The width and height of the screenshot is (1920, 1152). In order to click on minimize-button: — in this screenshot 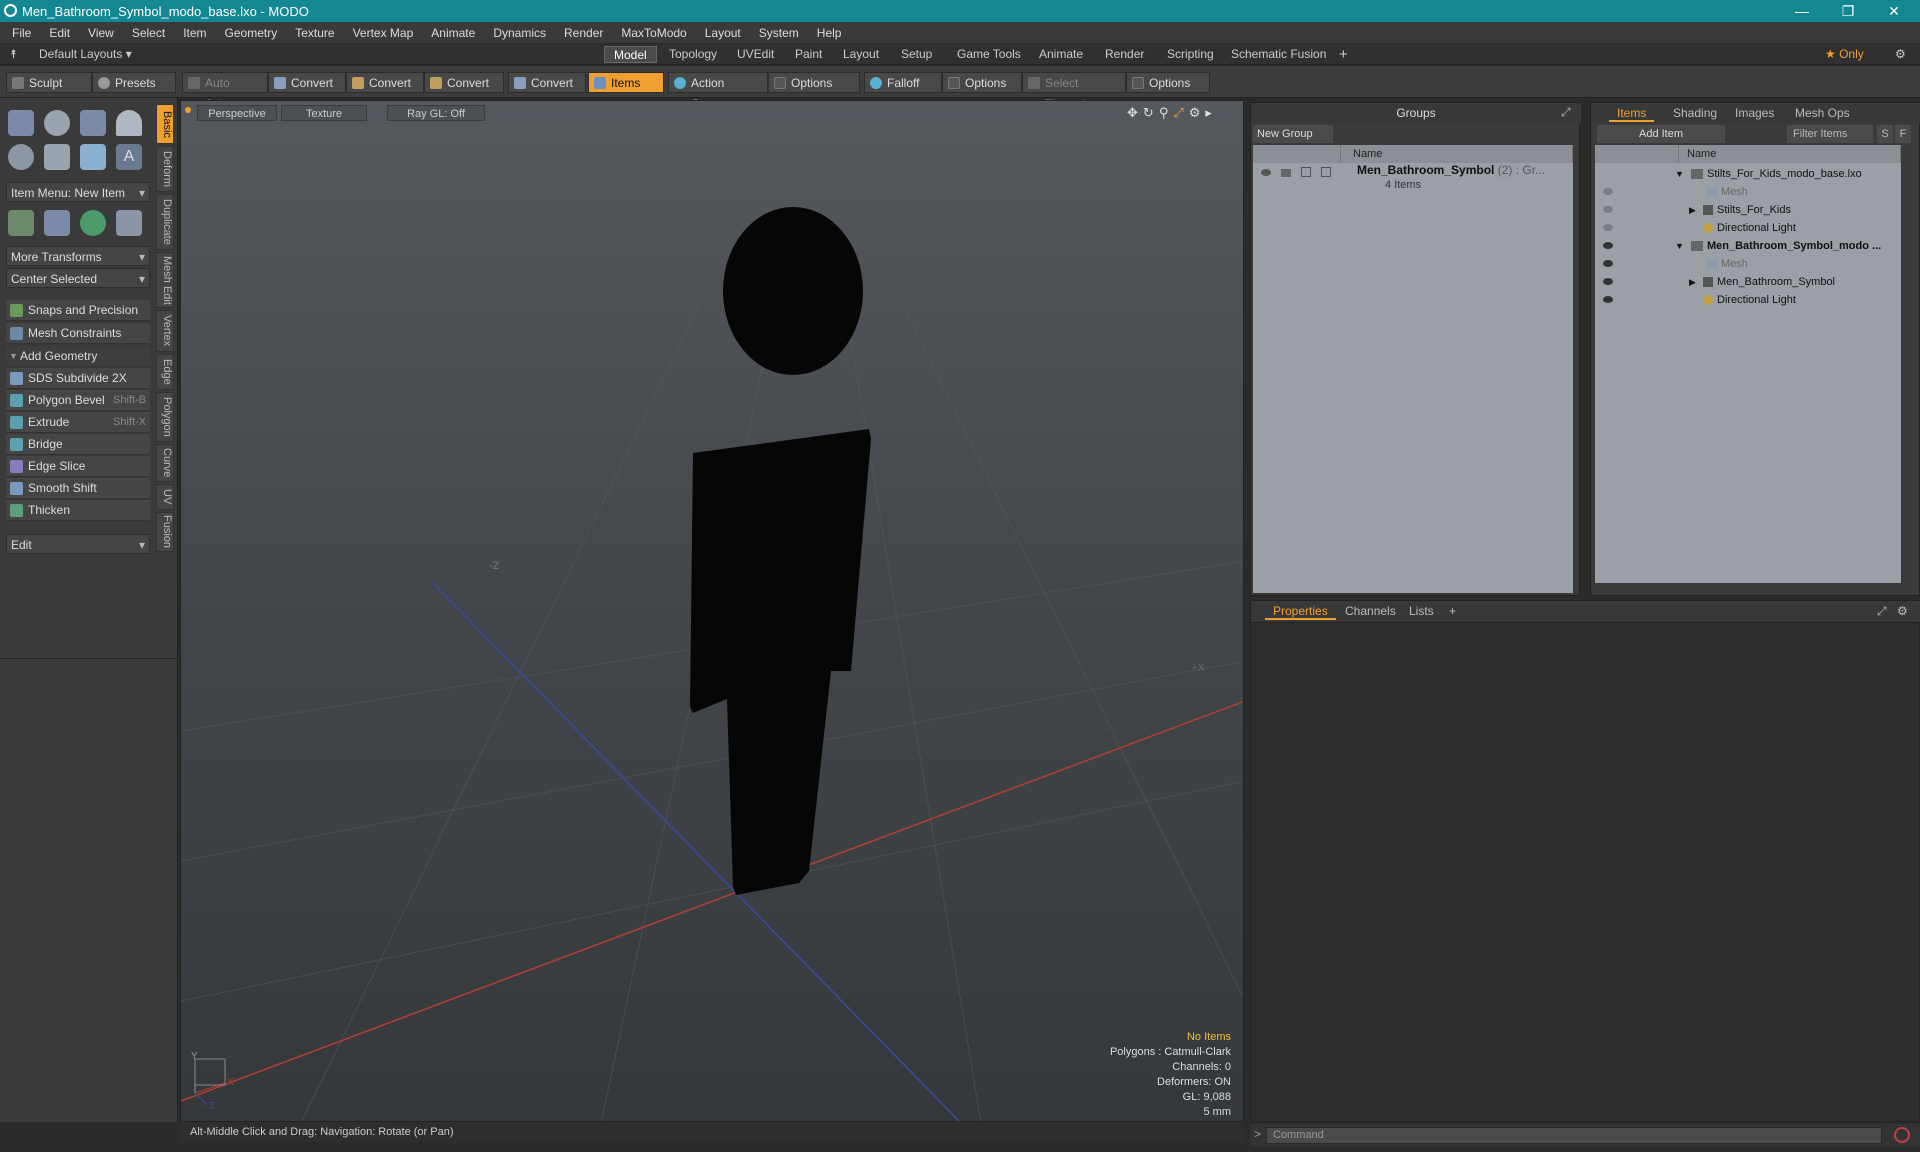, I will do `click(1802, 11)`.